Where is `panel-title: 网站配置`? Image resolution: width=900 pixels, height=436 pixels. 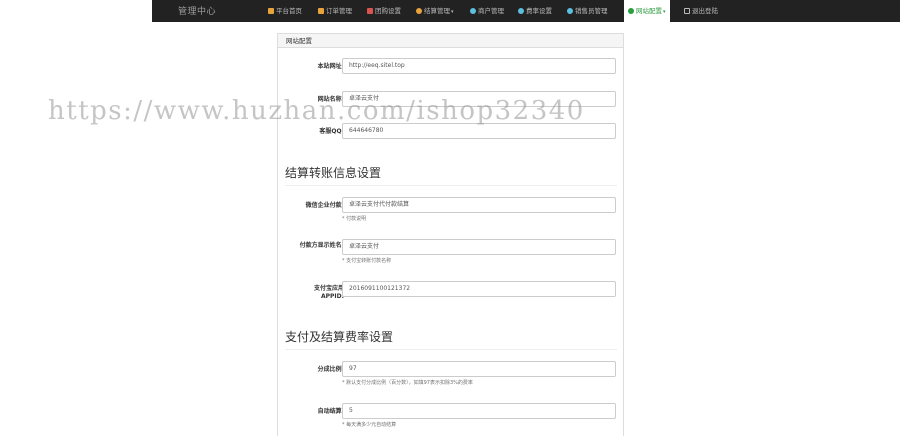 panel-title: 网站配置 is located at coordinates (450, 41).